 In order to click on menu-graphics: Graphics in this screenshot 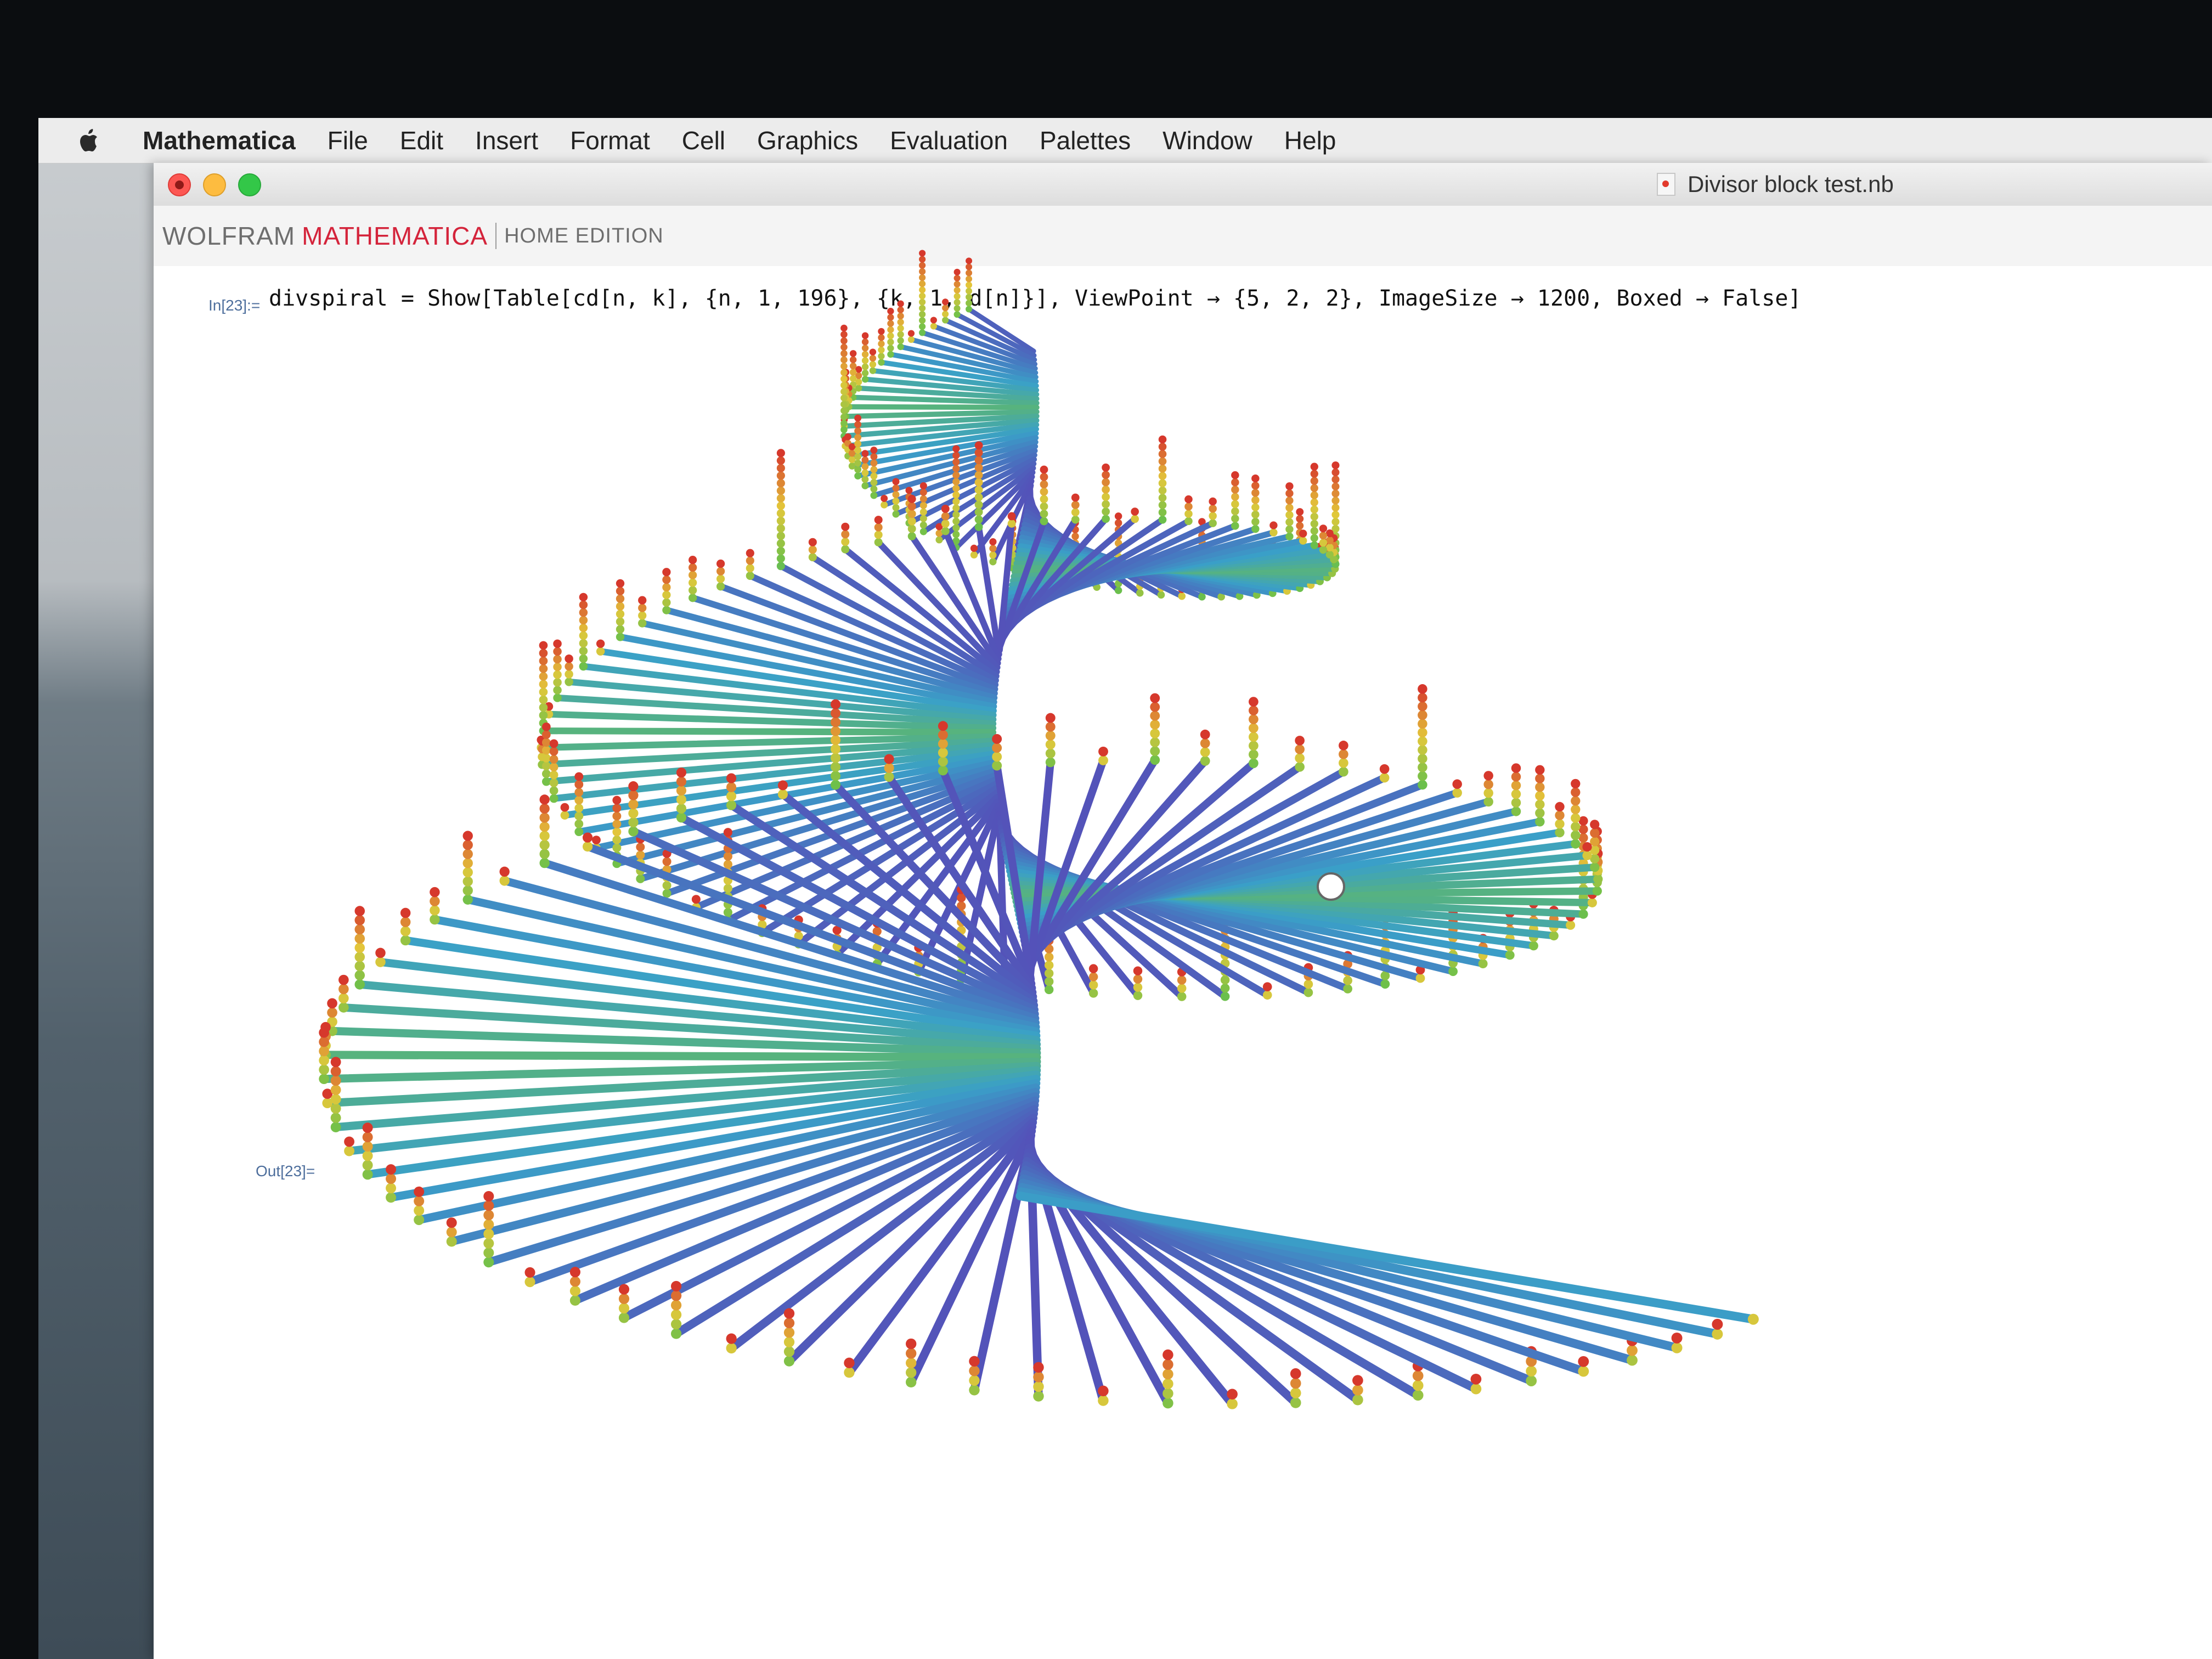, I will do `click(807, 140)`.